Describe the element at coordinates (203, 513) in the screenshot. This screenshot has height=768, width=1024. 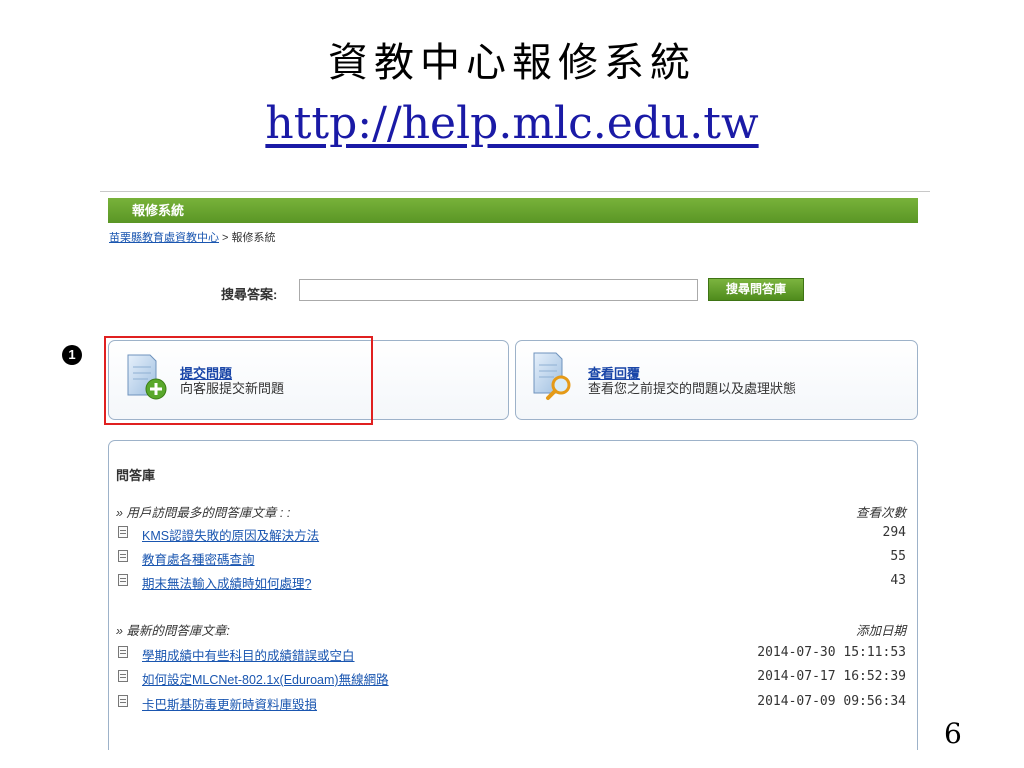
I see `popular-heading: » 用戶訪問最多的問答庫文章 : :` at that location.